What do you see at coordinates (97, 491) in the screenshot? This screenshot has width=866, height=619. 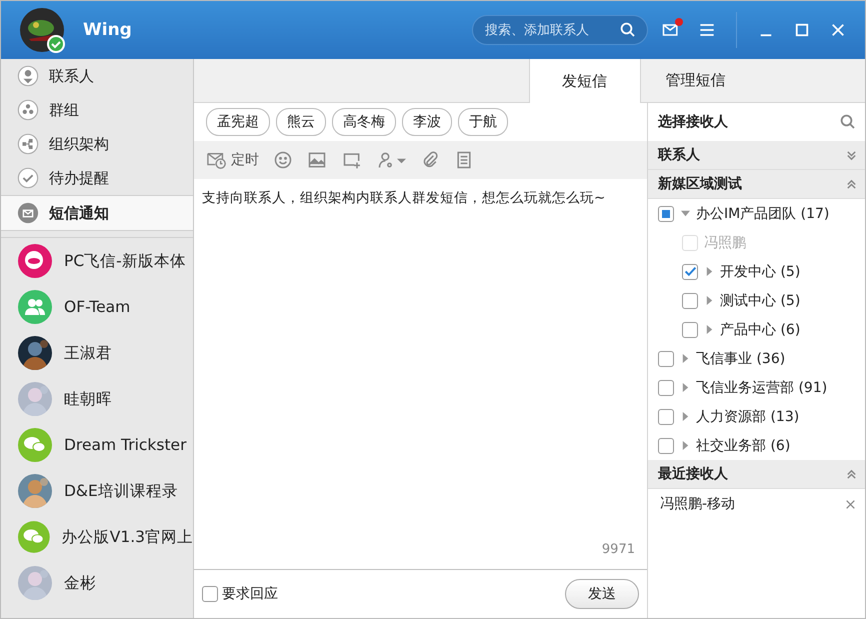 I see `chat-item: D&E培训课程录` at bounding box center [97, 491].